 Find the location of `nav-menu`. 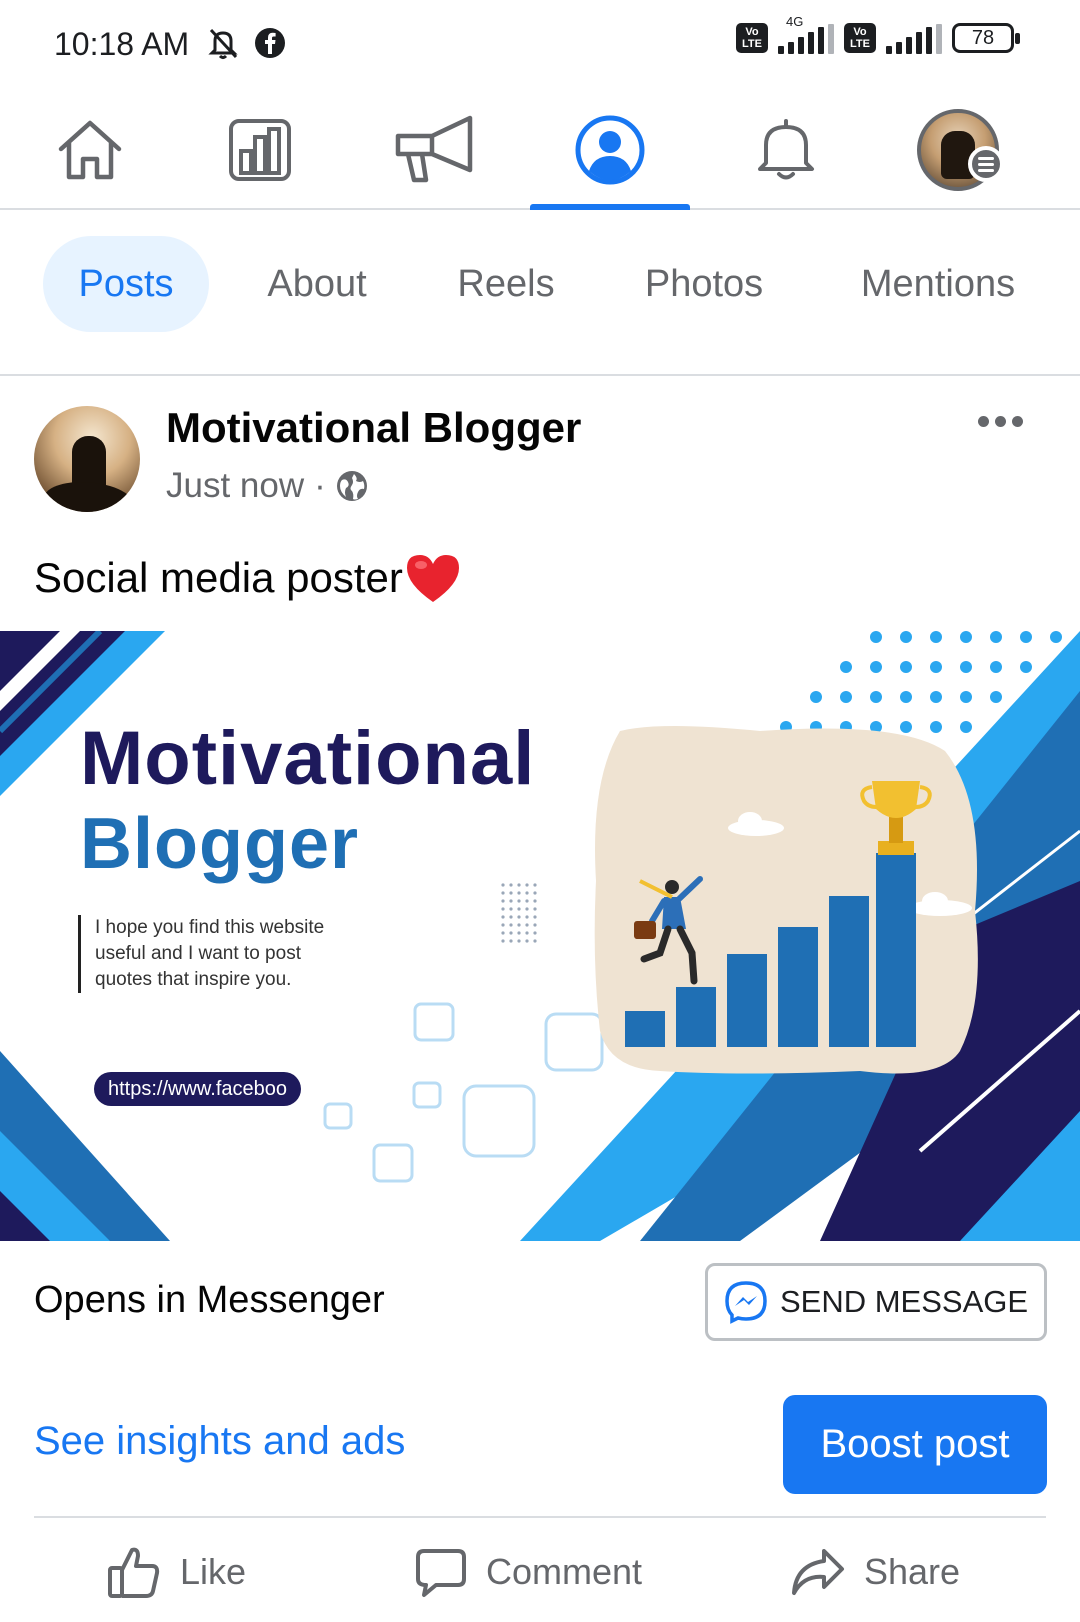

nav-menu is located at coordinates (958, 150).